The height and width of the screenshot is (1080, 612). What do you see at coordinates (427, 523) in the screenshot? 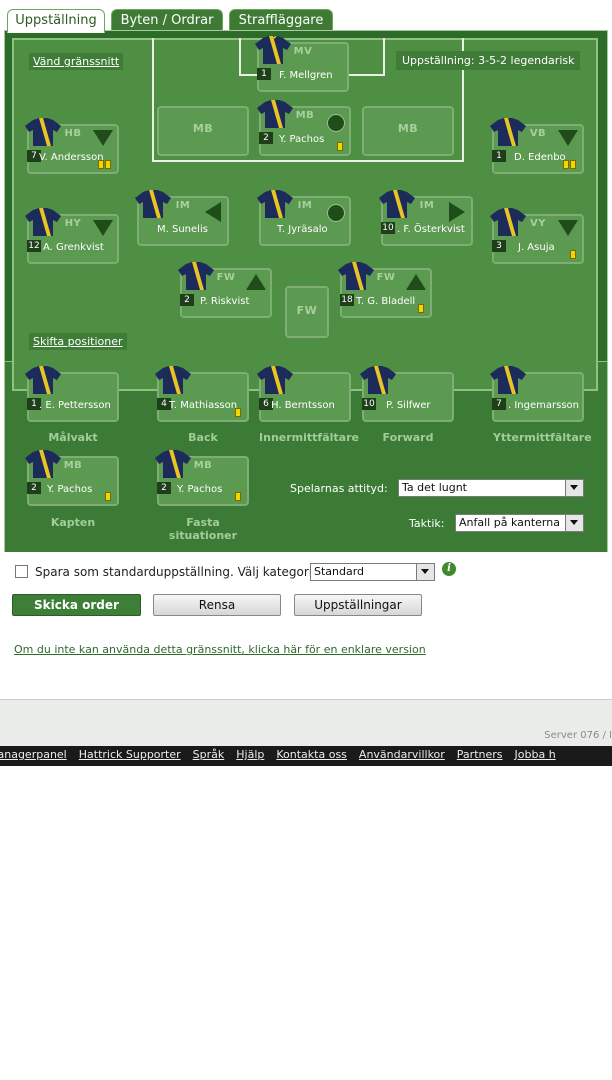
I see `tactic-label: Taktik:` at bounding box center [427, 523].